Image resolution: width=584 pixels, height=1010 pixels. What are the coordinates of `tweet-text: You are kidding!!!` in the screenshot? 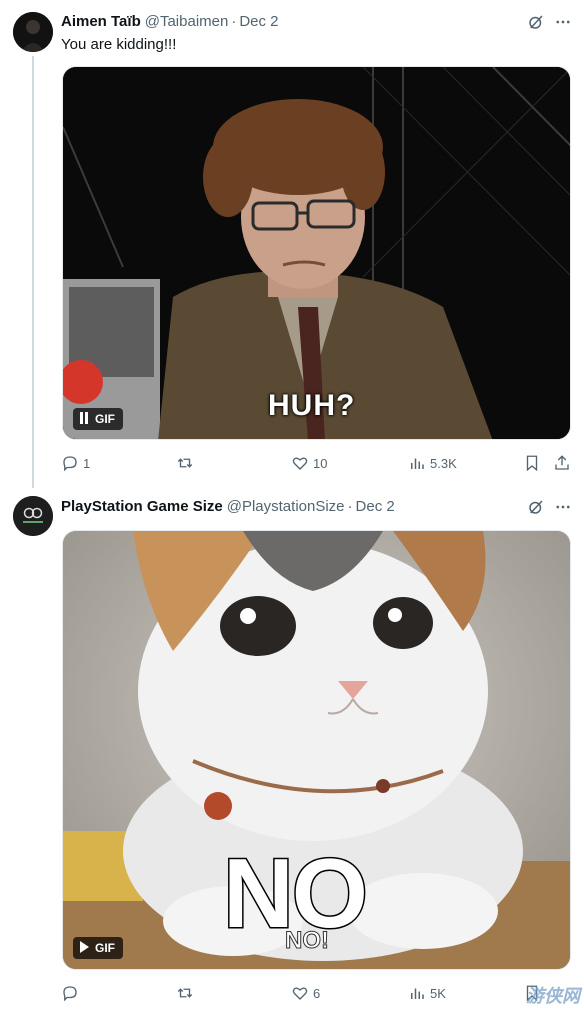 It's located at (119, 44).